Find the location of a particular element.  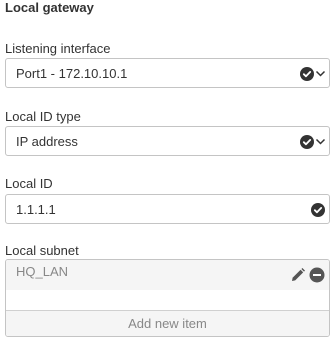

local-id-type-value: IP address is located at coordinates (47, 141).